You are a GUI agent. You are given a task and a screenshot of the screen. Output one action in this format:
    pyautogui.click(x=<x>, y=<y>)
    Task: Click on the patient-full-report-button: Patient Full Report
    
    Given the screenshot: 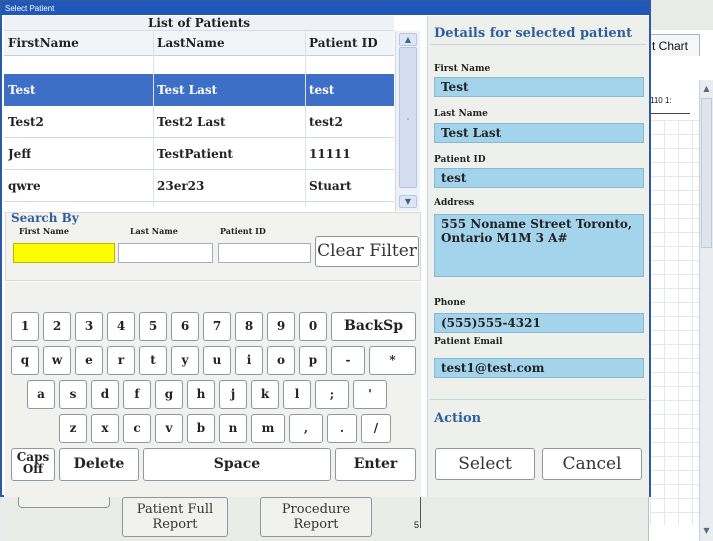 What is the action you would take?
    pyautogui.click(x=175, y=517)
    